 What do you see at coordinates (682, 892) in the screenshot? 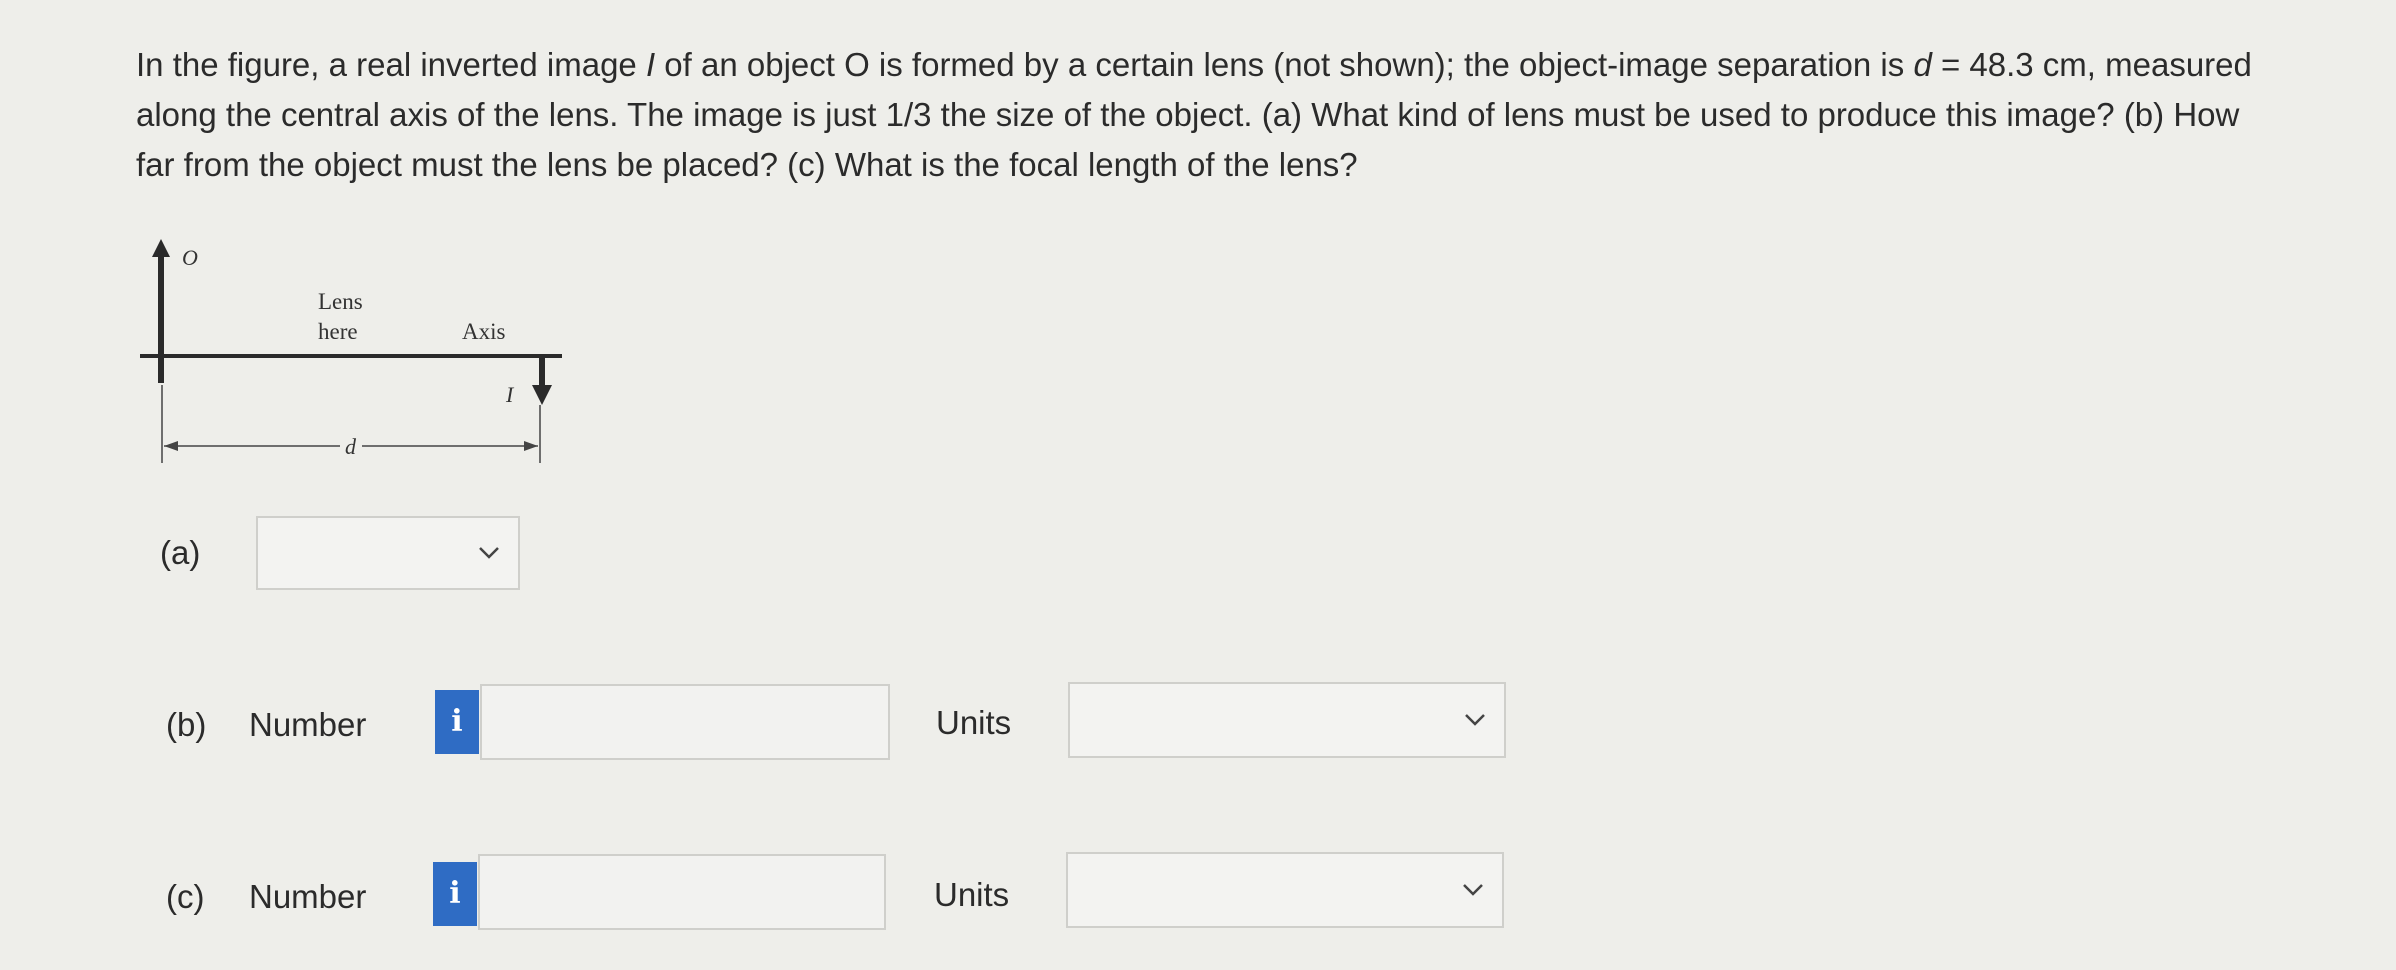
I see `part-c-number-input` at bounding box center [682, 892].